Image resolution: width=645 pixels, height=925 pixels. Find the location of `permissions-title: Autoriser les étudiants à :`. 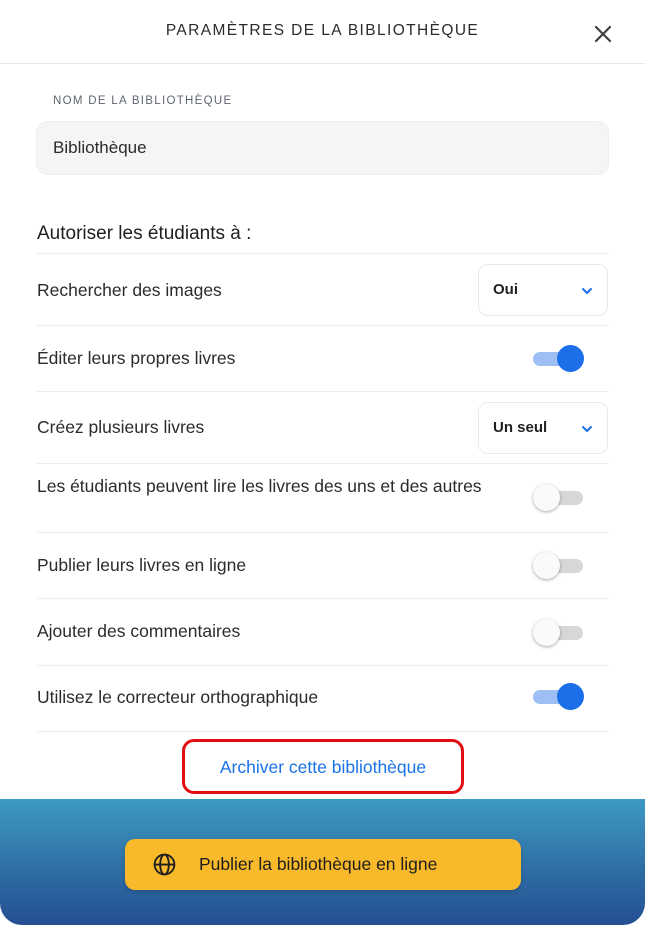

permissions-title: Autoriser les étudiants à : is located at coordinates (144, 233).